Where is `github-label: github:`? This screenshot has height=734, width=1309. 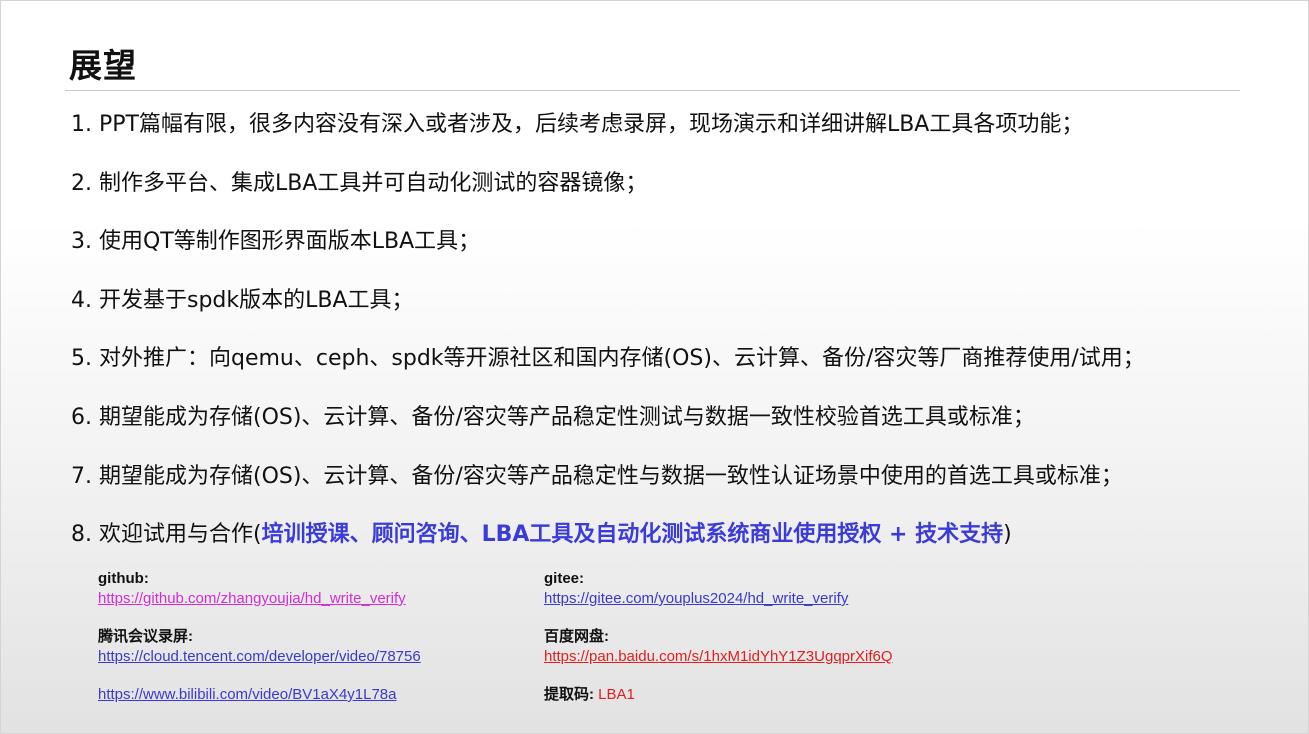 github-label: github: is located at coordinates (123, 578).